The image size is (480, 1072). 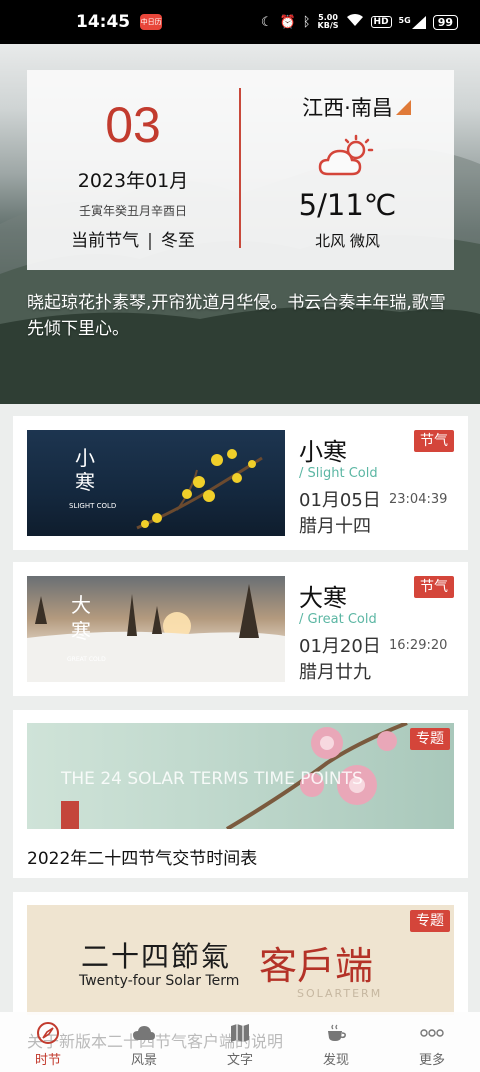 What do you see at coordinates (86, 659) in the screenshot?
I see `thumb-caption-en: GREAT COLD` at bounding box center [86, 659].